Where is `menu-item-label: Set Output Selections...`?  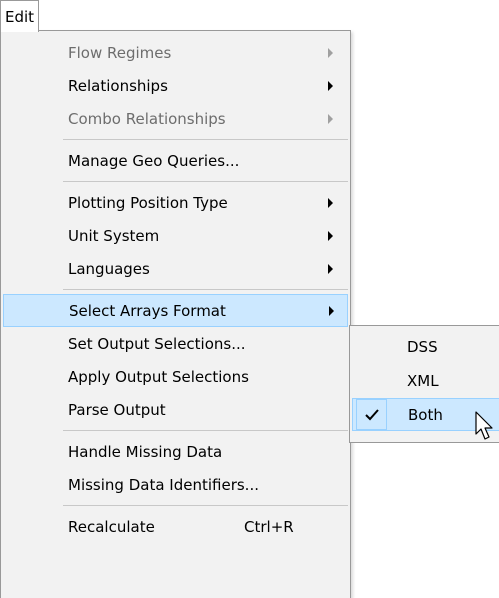
menu-item-label: Set Output Selections... is located at coordinates (157, 343).